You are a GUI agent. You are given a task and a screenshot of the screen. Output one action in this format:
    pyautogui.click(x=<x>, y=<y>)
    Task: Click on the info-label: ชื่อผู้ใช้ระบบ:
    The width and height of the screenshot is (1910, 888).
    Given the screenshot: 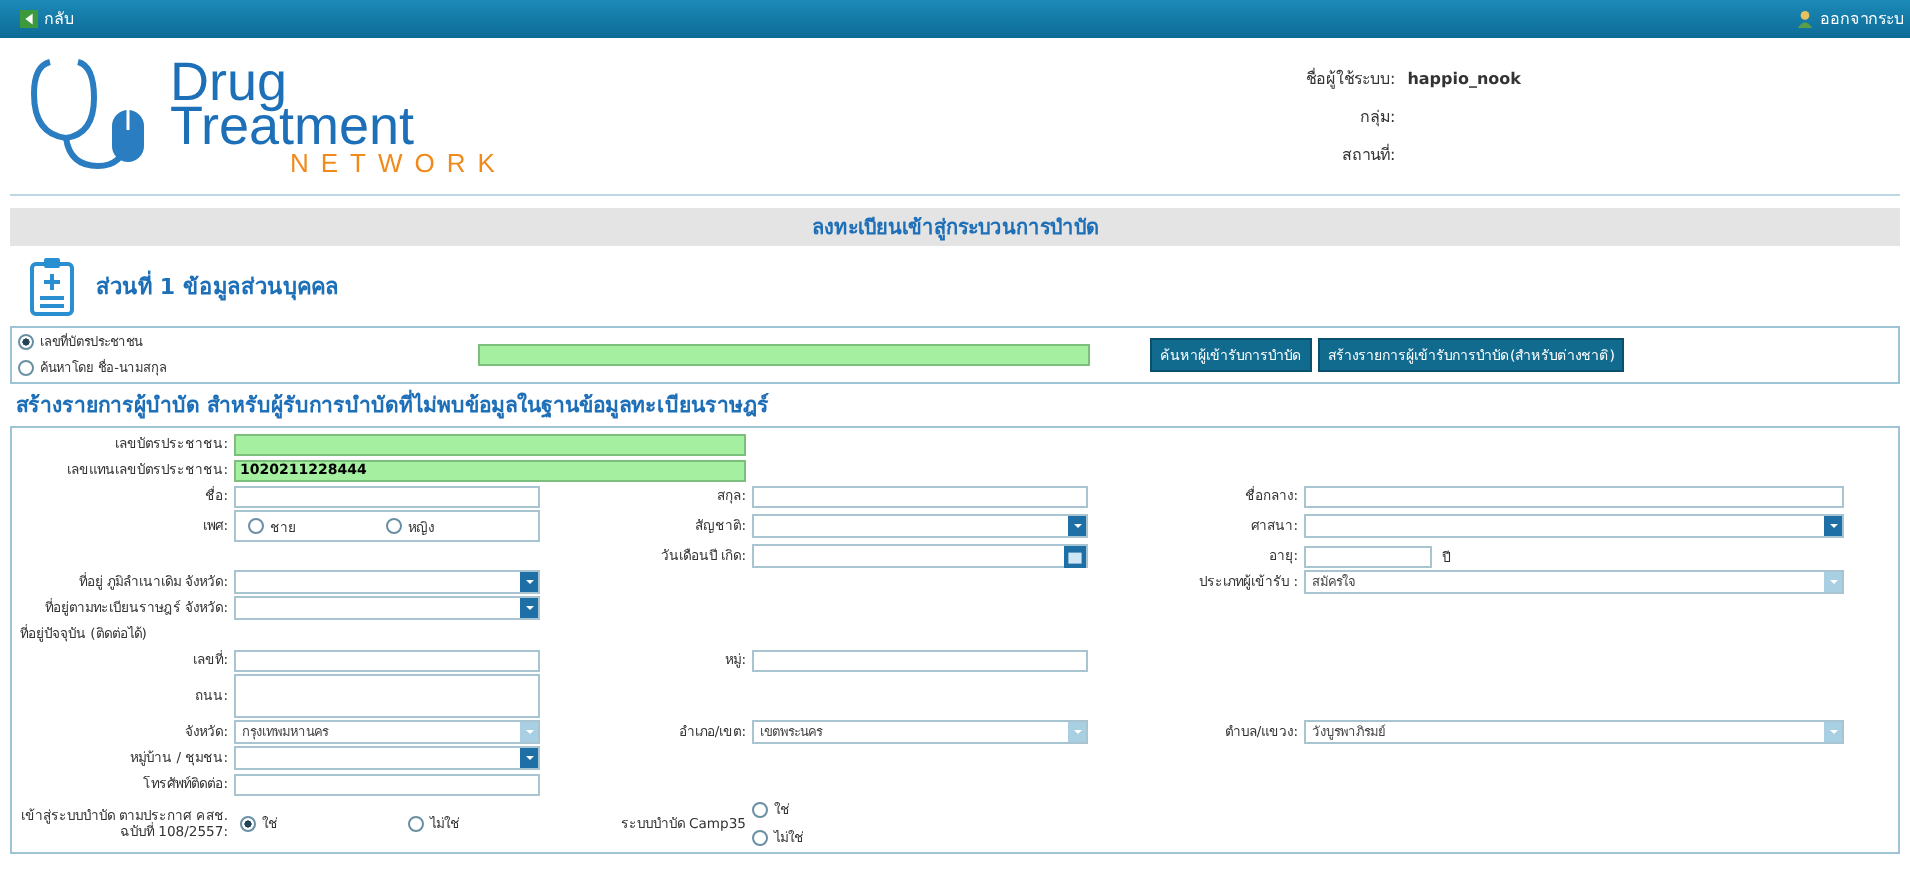 What is the action you would take?
    pyautogui.click(x=1351, y=78)
    